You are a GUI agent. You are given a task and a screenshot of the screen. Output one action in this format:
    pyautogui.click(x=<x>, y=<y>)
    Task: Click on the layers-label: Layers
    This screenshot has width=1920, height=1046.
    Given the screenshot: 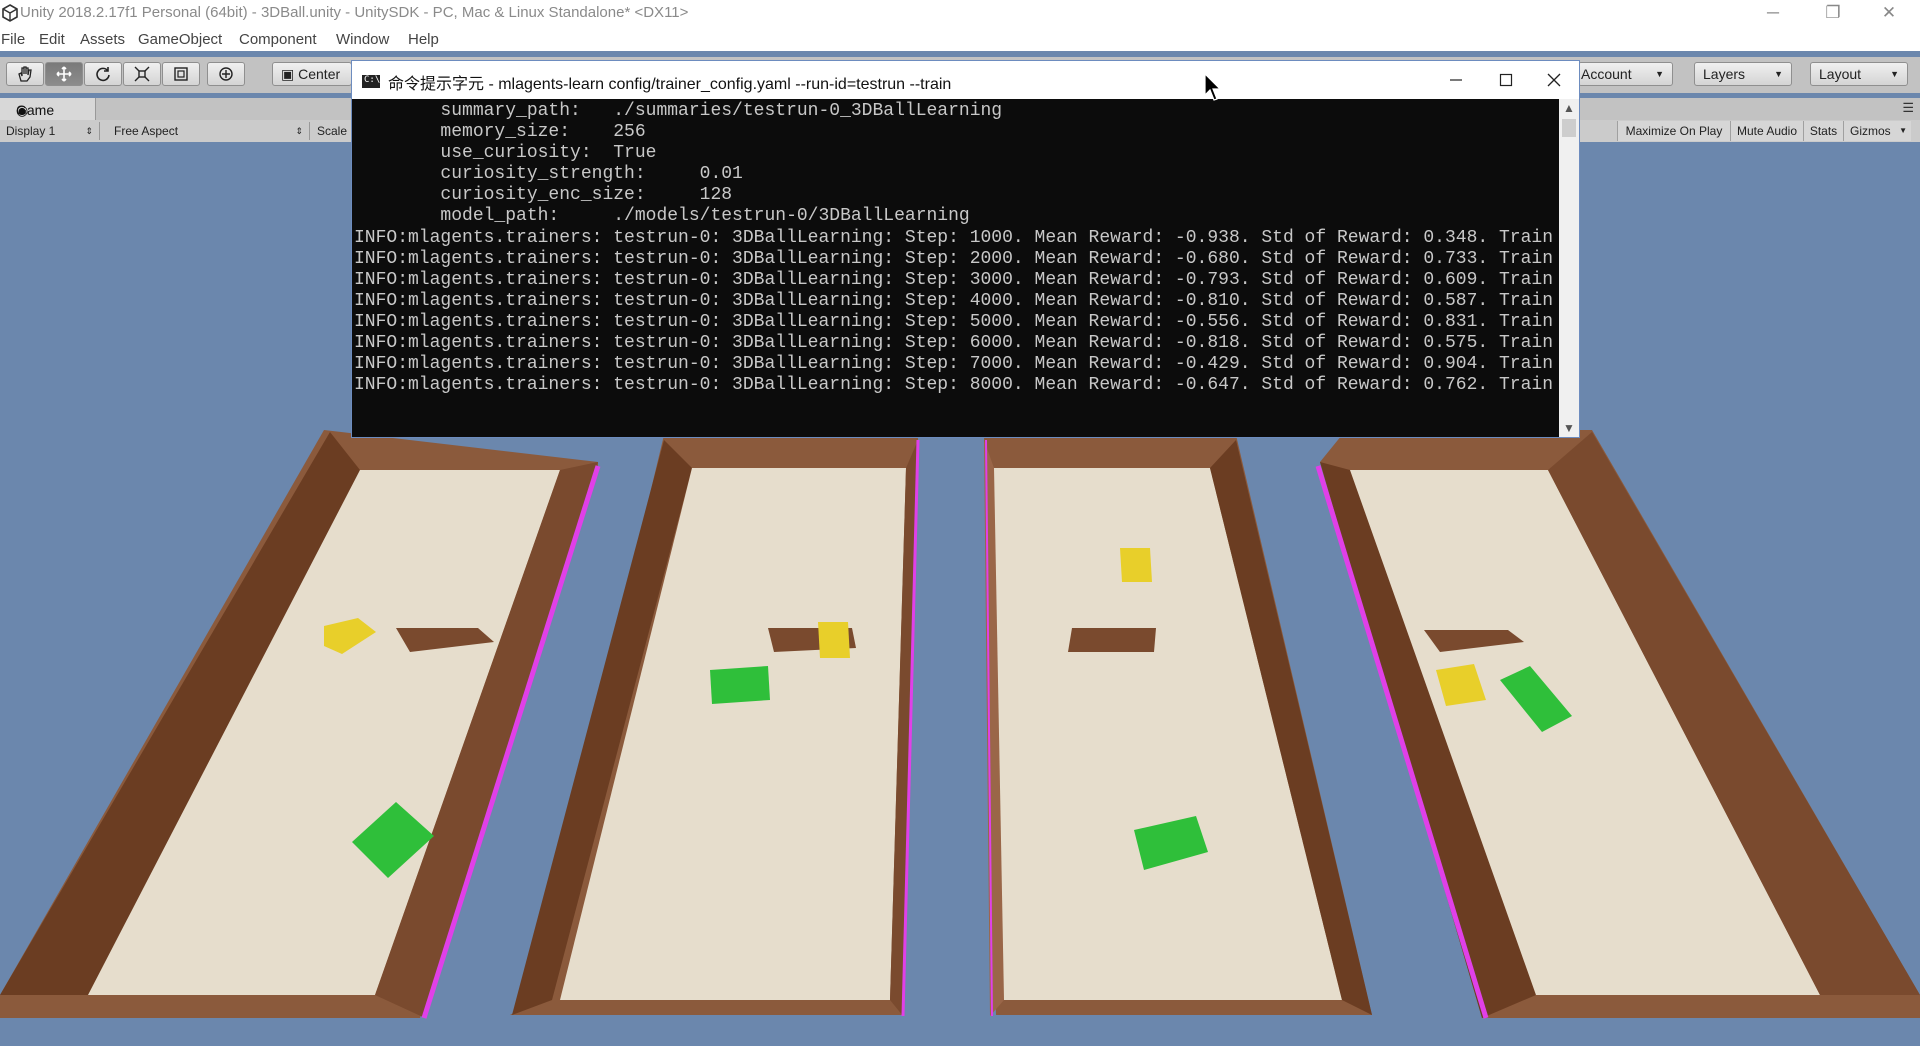 What is the action you would take?
    pyautogui.click(x=1724, y=74)
    